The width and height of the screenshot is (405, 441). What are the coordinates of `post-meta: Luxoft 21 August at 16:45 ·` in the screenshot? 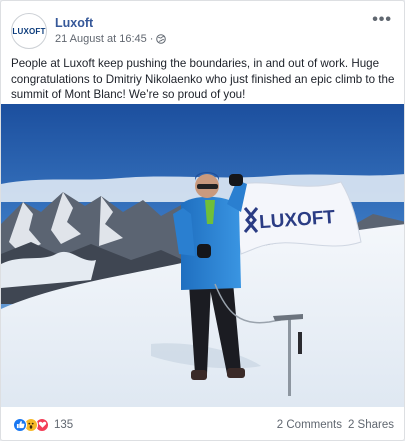 It's located at (111, 31).